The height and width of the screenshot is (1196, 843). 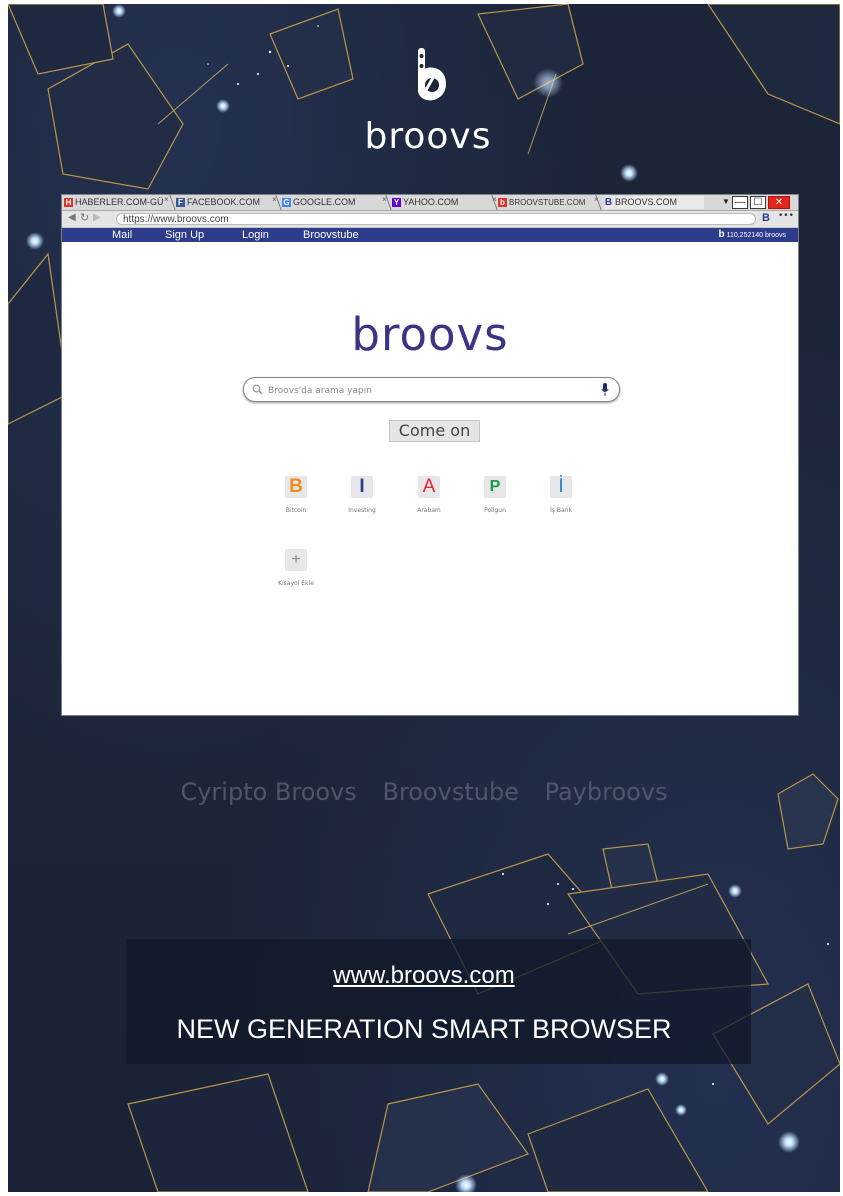 I want to click on page-logo: broovs, so click(x=430, y=334).